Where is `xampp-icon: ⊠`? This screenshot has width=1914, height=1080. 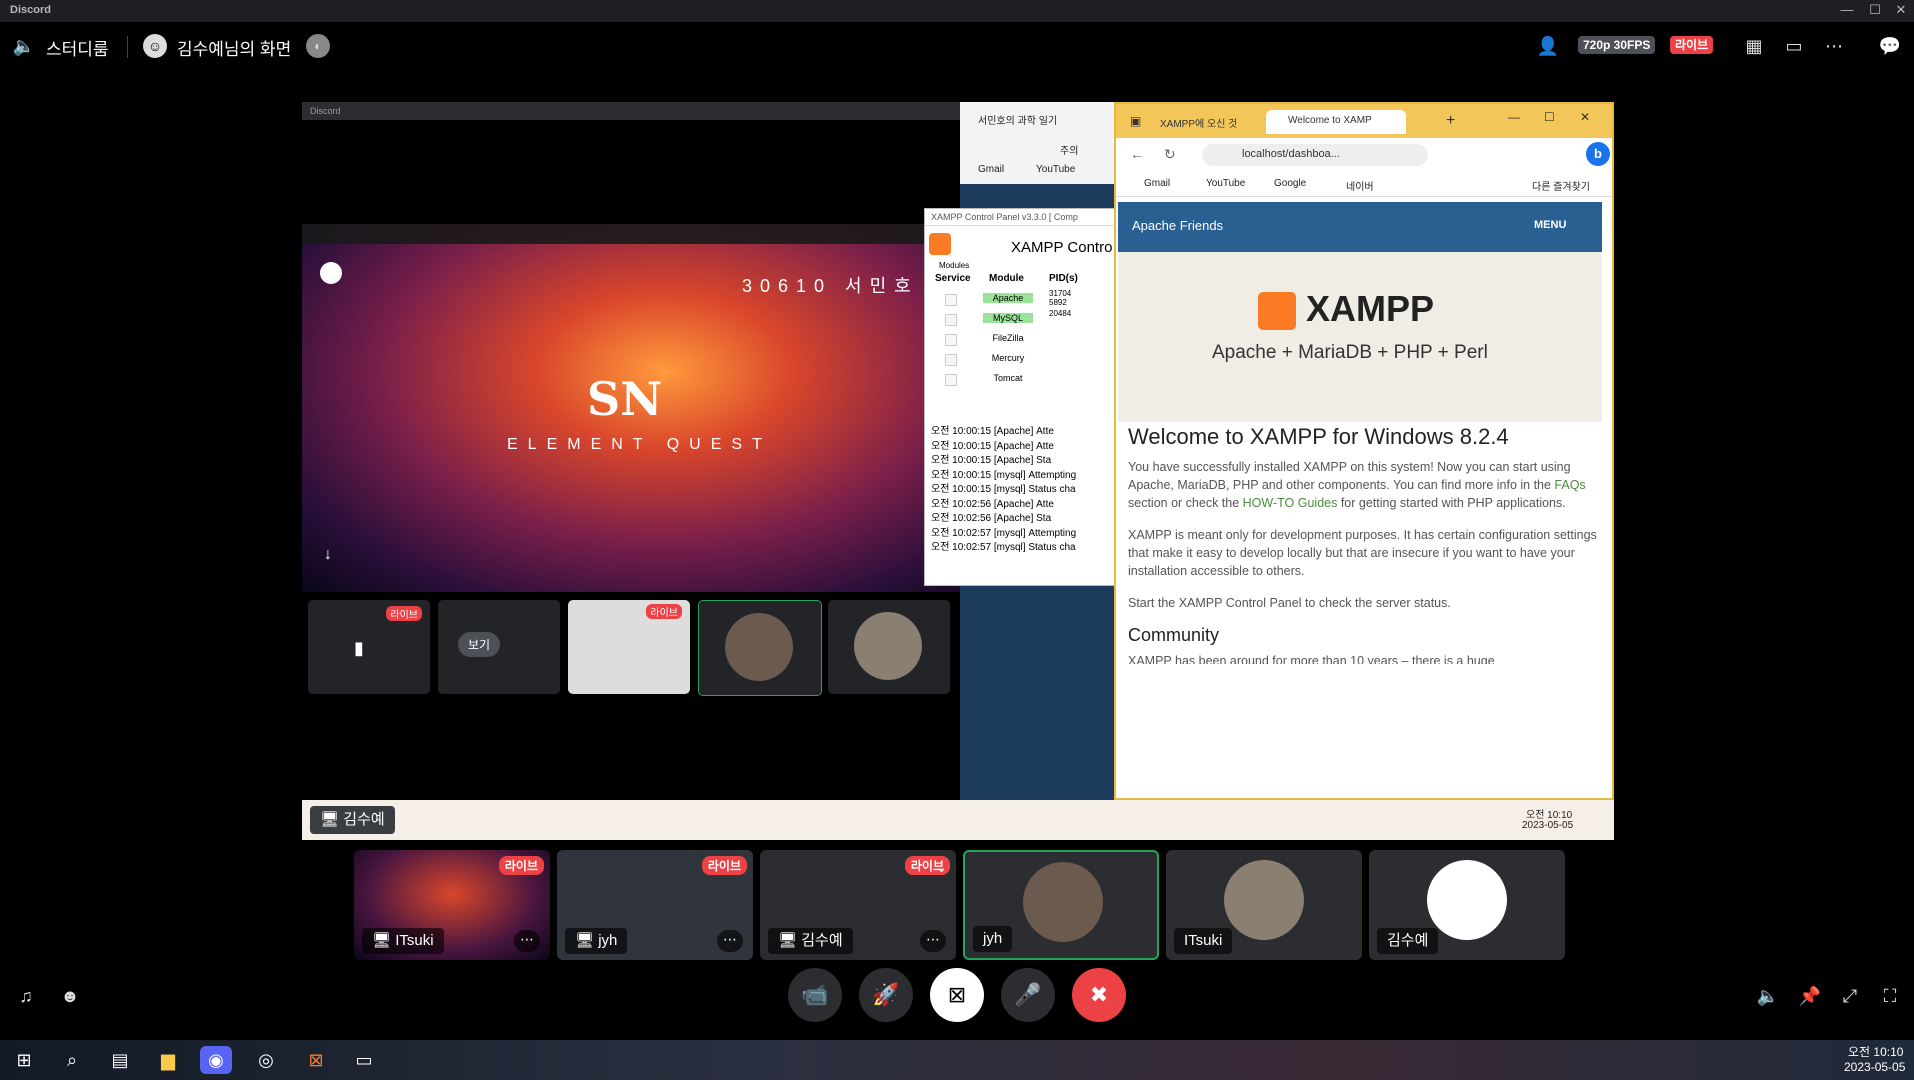 xampp-icon: ⊠ is located at coordinates (316, 1060).